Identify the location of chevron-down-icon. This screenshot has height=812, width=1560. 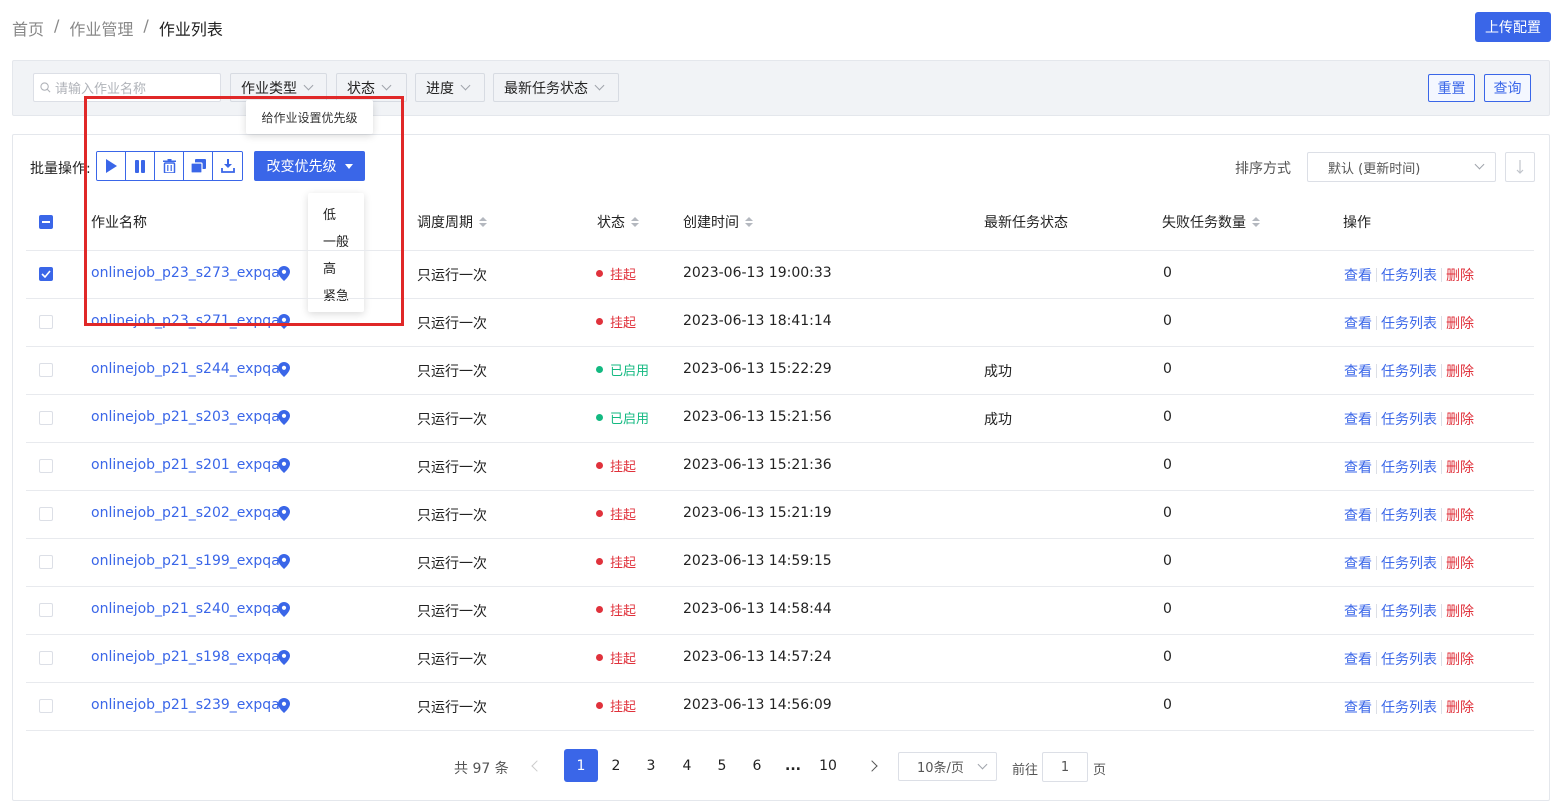
(465, 85).